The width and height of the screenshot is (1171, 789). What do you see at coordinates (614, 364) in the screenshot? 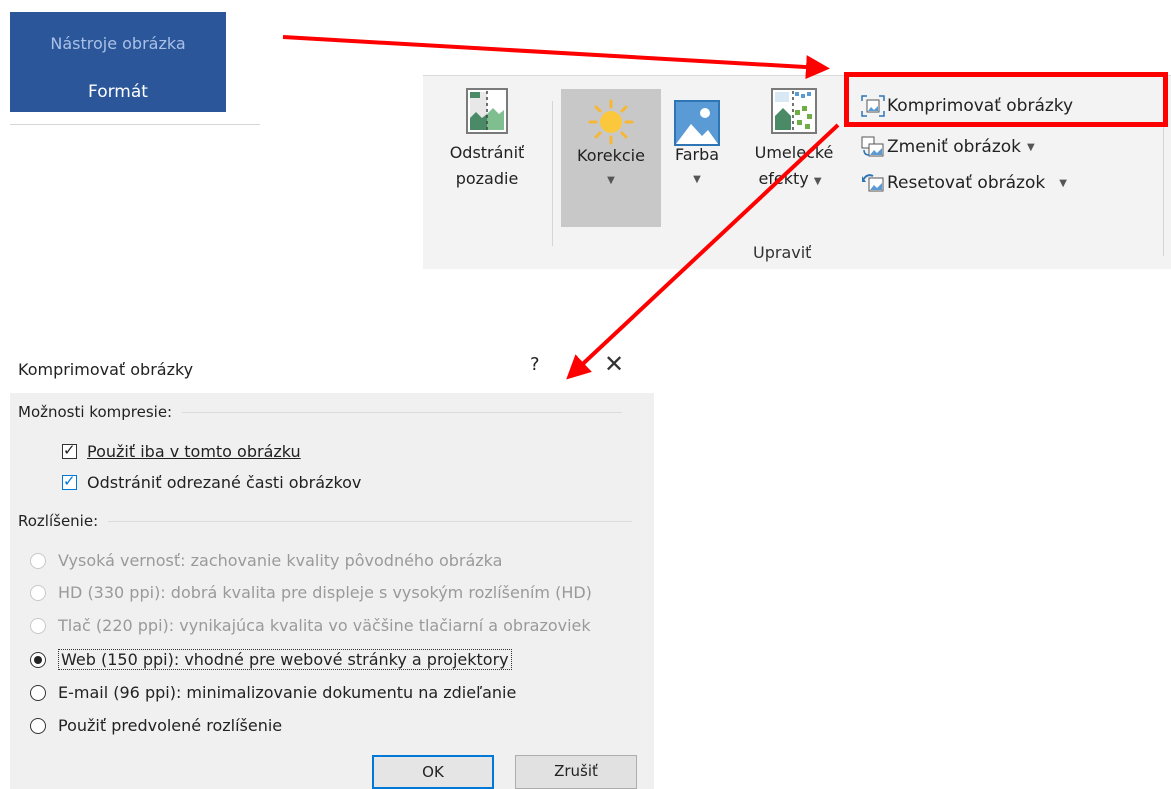
I see `close-icon: ✕` at bounding box center [614, 364].